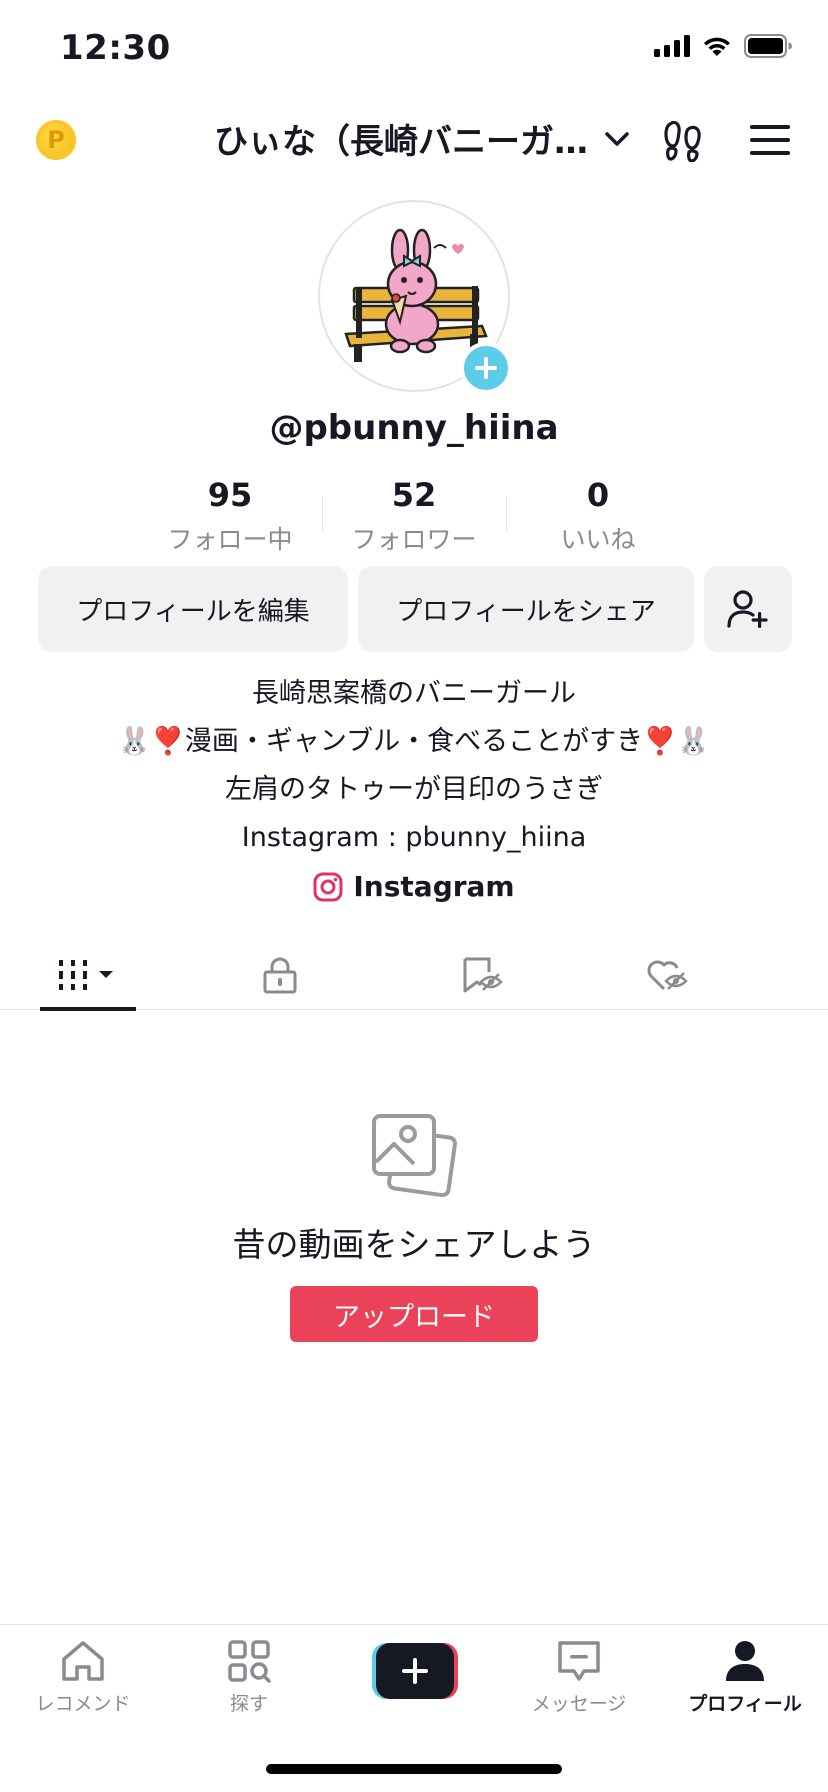 This screenshot has width=828, height=1792. What do you see at coordinates (414, 1244) in the screenshot?
I see `empty-state-title: 昔の動画をシェアしよう` at bounding box center [414, 1244].